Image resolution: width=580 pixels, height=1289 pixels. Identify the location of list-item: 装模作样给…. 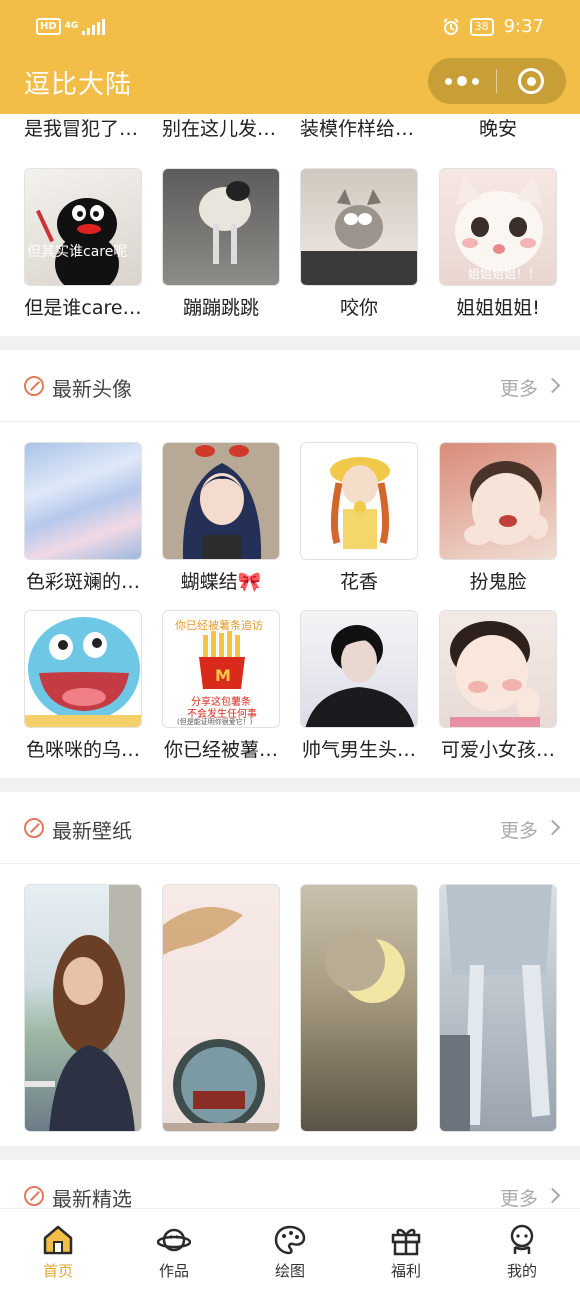
(359, 128).